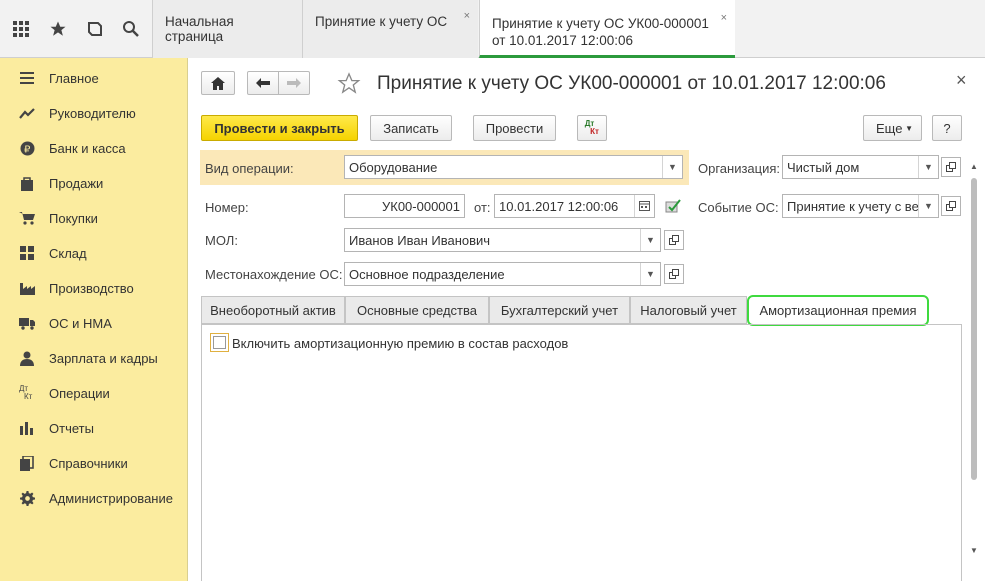  What do you see at coordinates (94, 323) in the screenshot?
I see `sidebar-item-assets: ОС и НМА` at bounding box center [94, 323].